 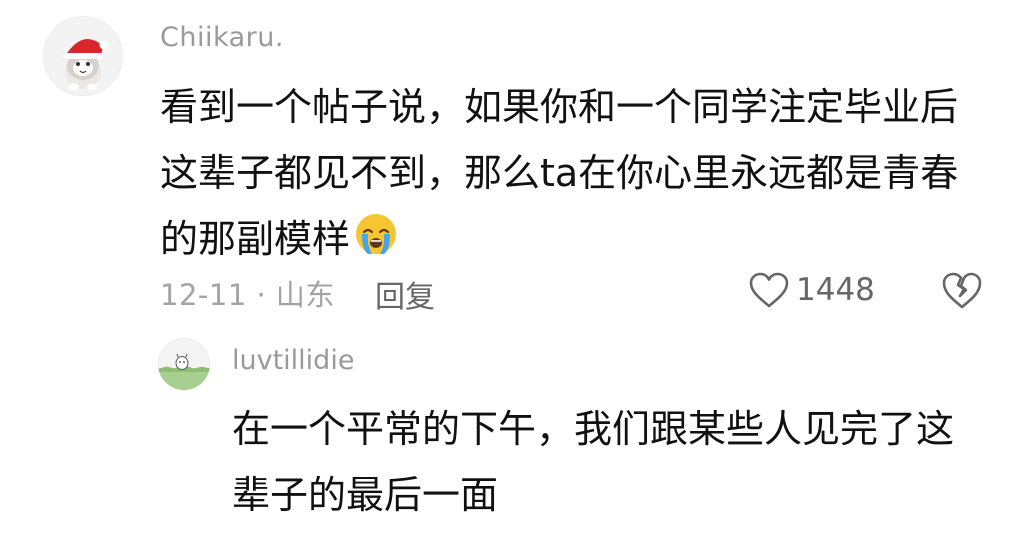 What do you see at coordinates (293, 360) in the screenshot?
I see `reply-username: luvtillidie` at bounding box center [293, 360].